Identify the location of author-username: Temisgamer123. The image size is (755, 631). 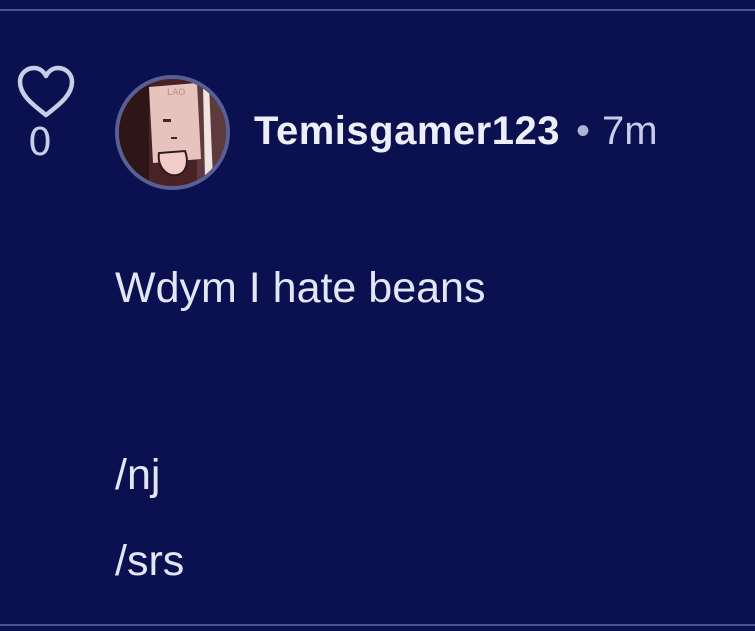
(407, 131).